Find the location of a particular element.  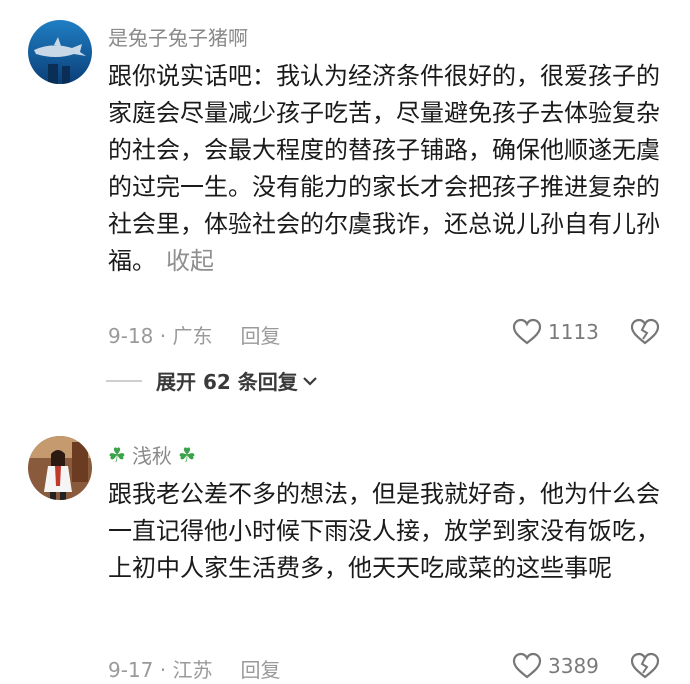

username: 是兔子兔子猪啊 is located at coordinates (178, 36).